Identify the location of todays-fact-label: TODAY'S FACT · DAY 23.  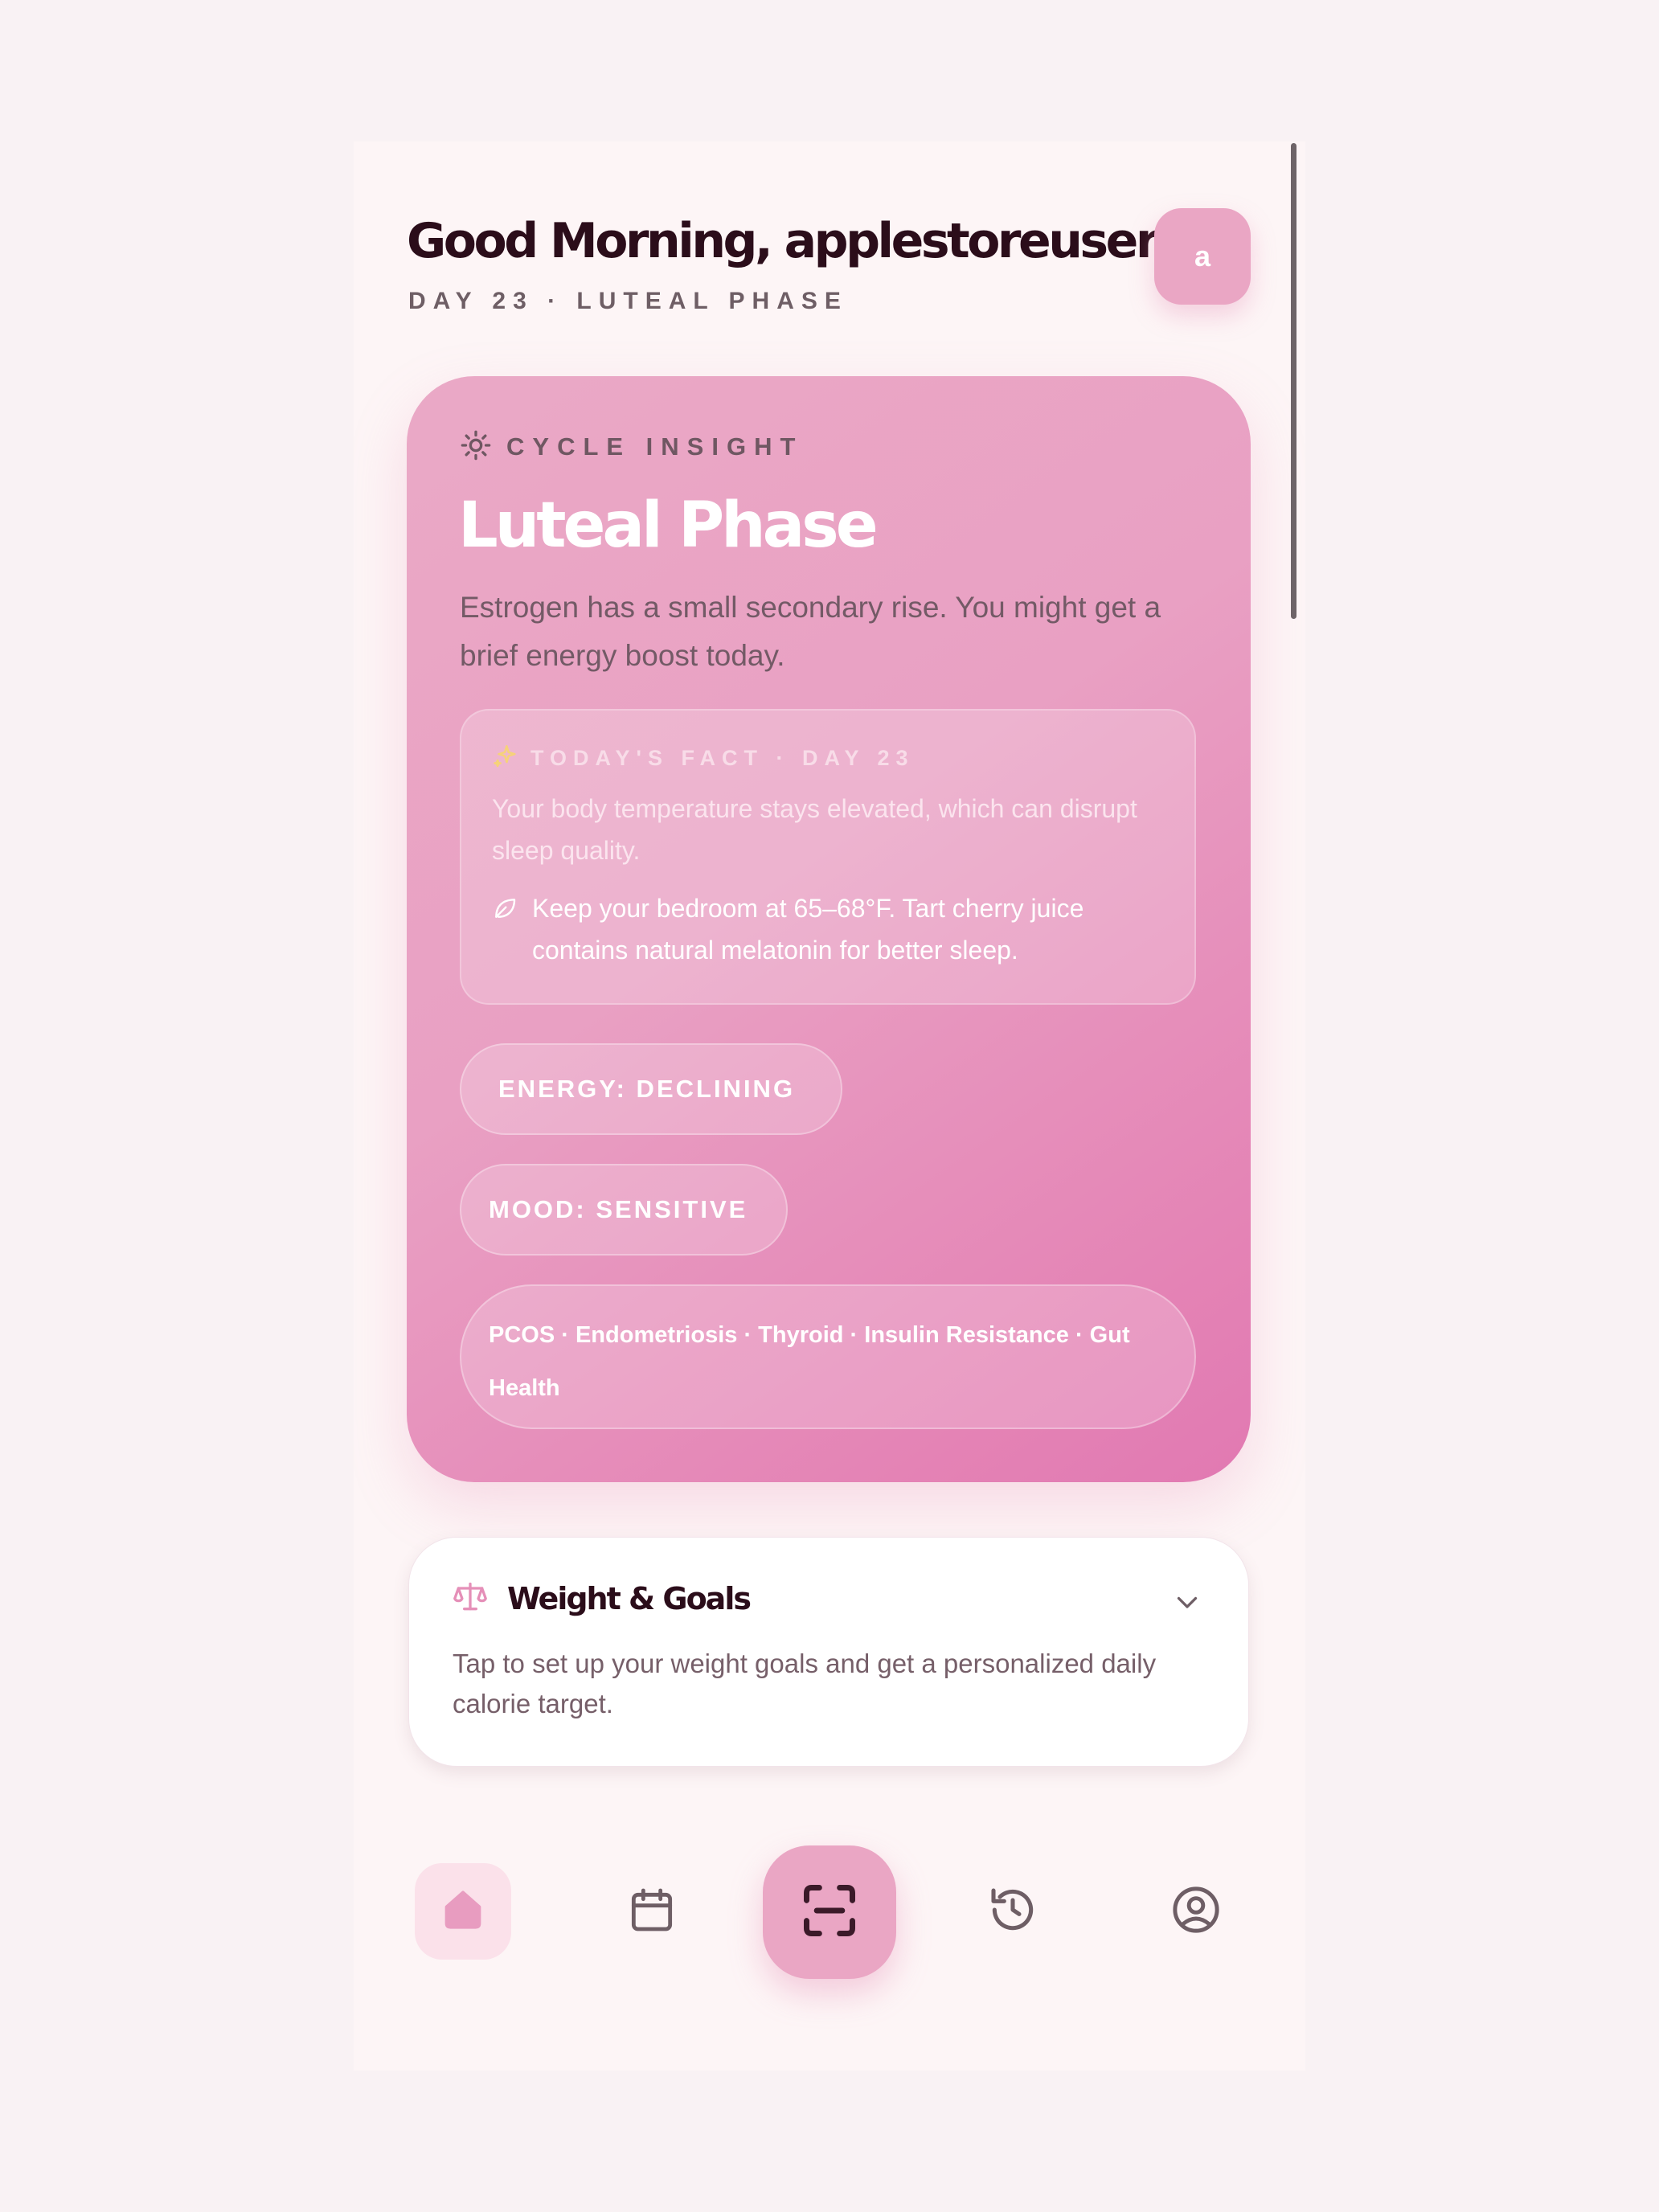
(722, 757).